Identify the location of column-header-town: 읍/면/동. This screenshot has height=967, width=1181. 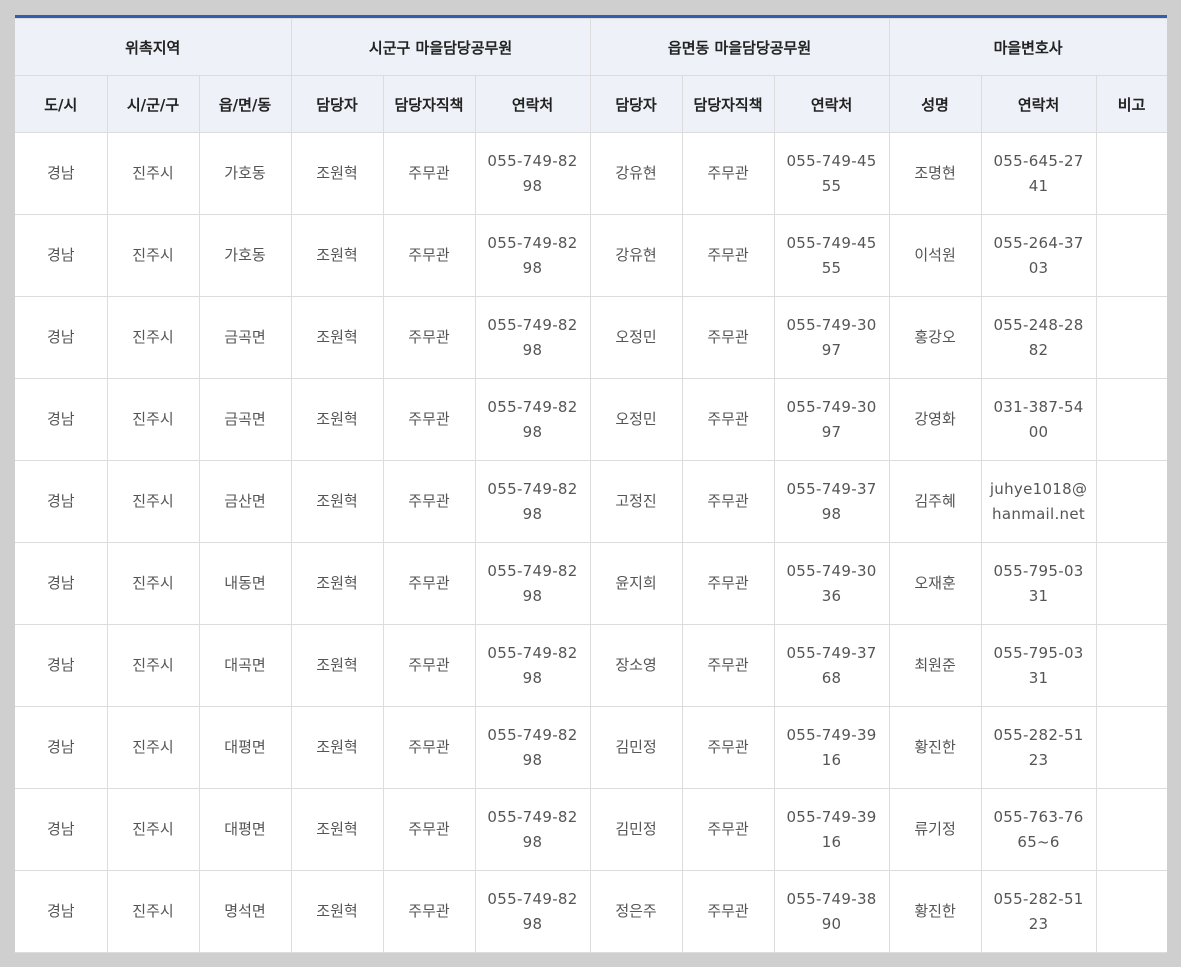
(245, 104).